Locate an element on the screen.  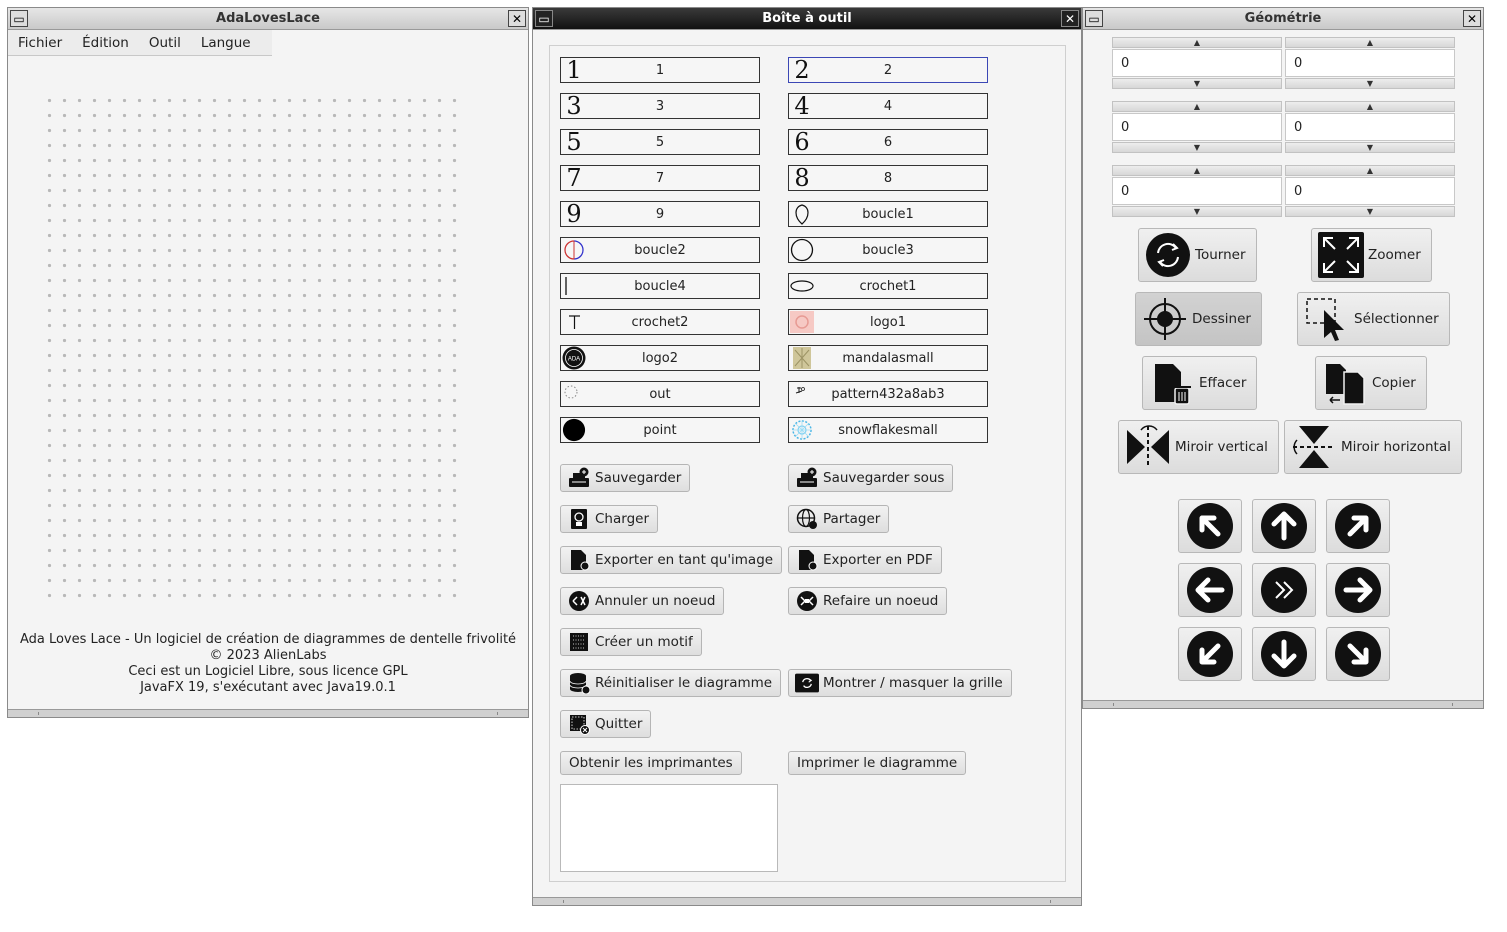
export-pdf-button: Exporter en PDF is located at coordinates (865, 560).